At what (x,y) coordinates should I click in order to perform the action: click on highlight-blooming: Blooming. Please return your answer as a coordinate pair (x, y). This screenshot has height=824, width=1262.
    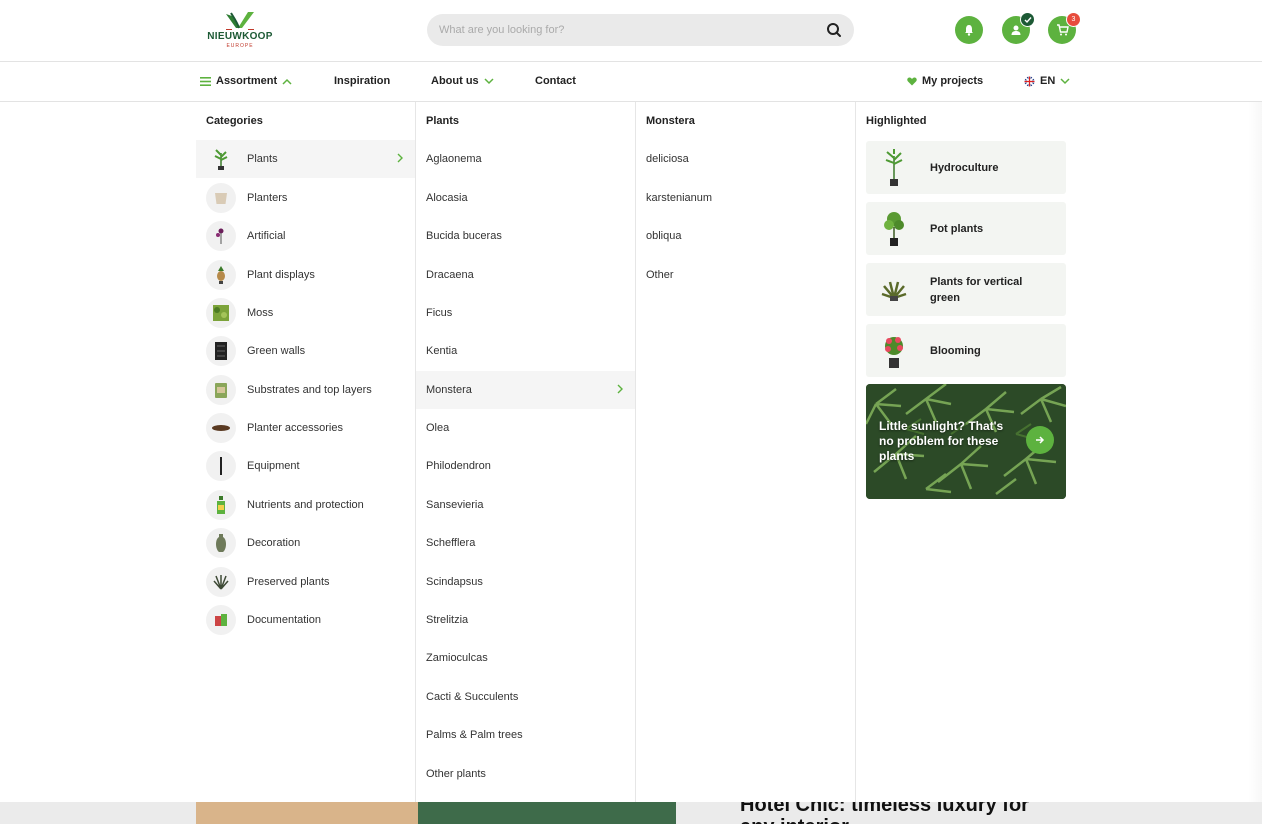
    Looking at the image, I should click on (966, 350).